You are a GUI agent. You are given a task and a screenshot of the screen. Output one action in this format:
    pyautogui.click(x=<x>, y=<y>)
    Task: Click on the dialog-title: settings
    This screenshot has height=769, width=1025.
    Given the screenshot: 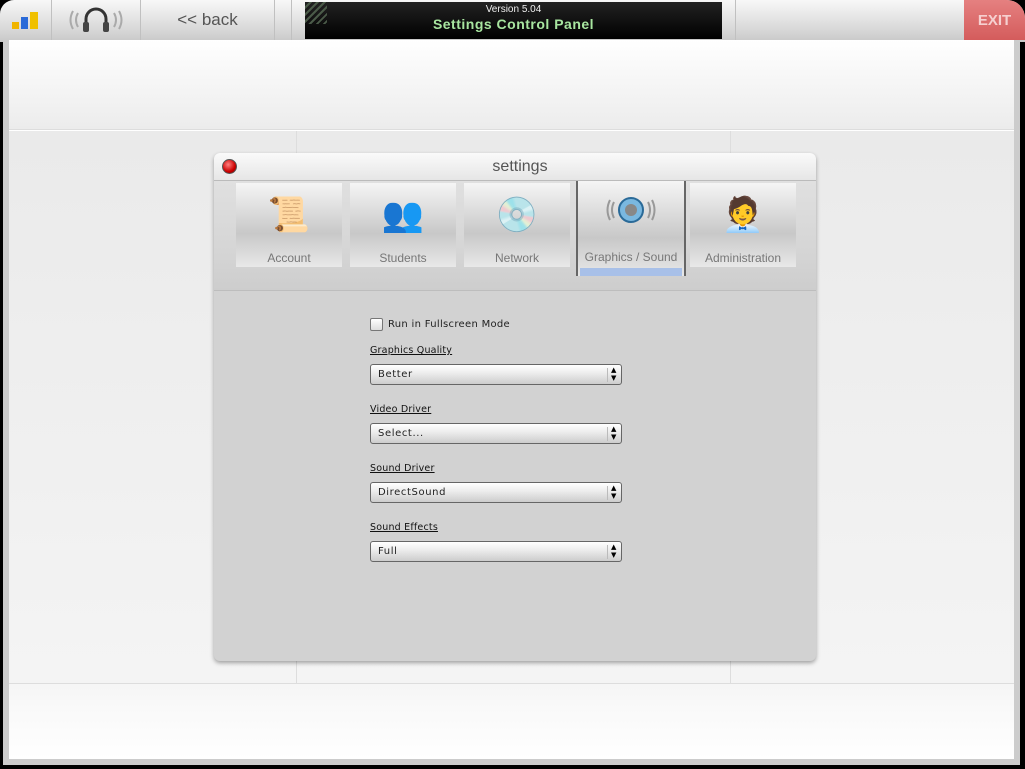 What is the action you would take?
    pyautogui.click(x=520, y=166)
    